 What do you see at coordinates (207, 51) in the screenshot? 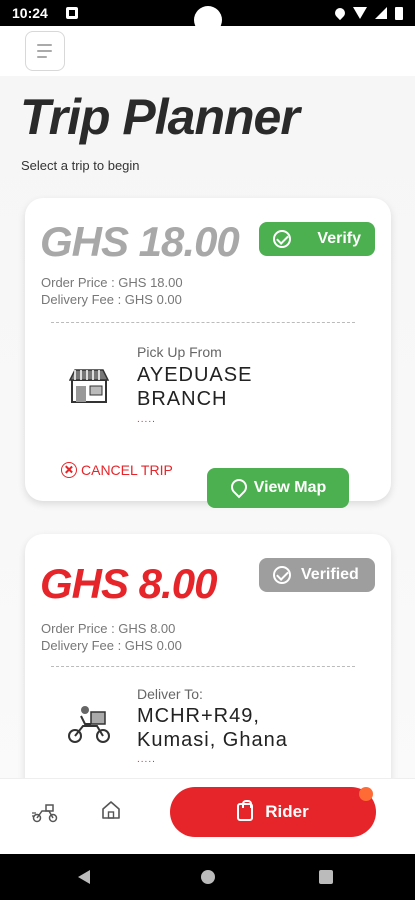
I see `top-bar` at bounding box center [207, 51].